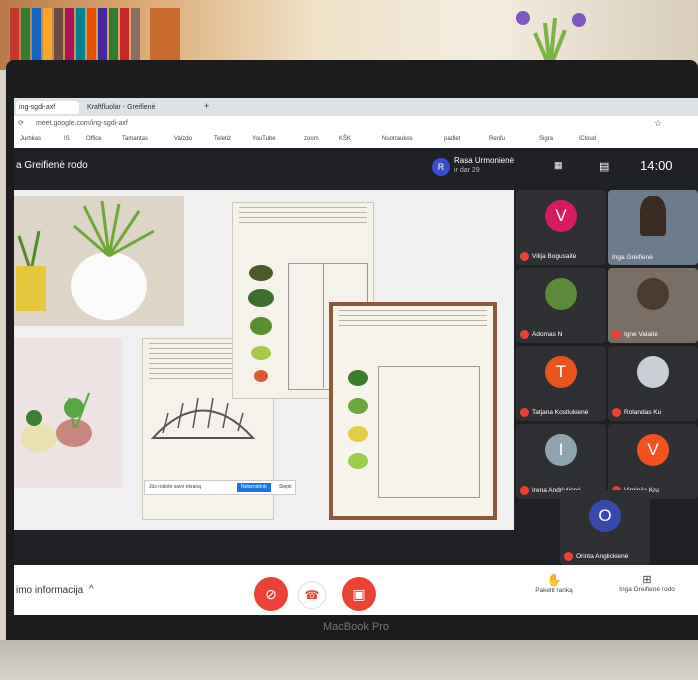  Describe the element at coordinates (632, 257) in the screenshot. I see `participant-name: Inga Greifienė` at that location.